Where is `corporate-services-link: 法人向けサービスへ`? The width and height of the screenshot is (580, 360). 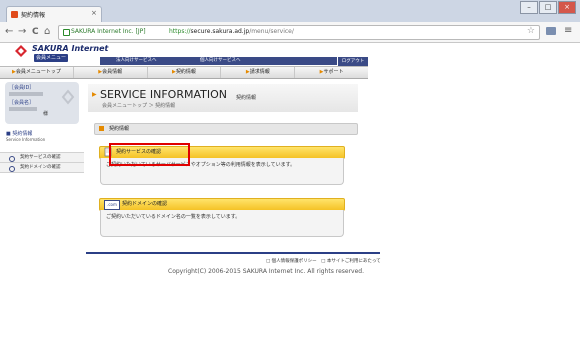 corporate-services-link: 法人向けサービスへ is located at coordinates (136, 61).